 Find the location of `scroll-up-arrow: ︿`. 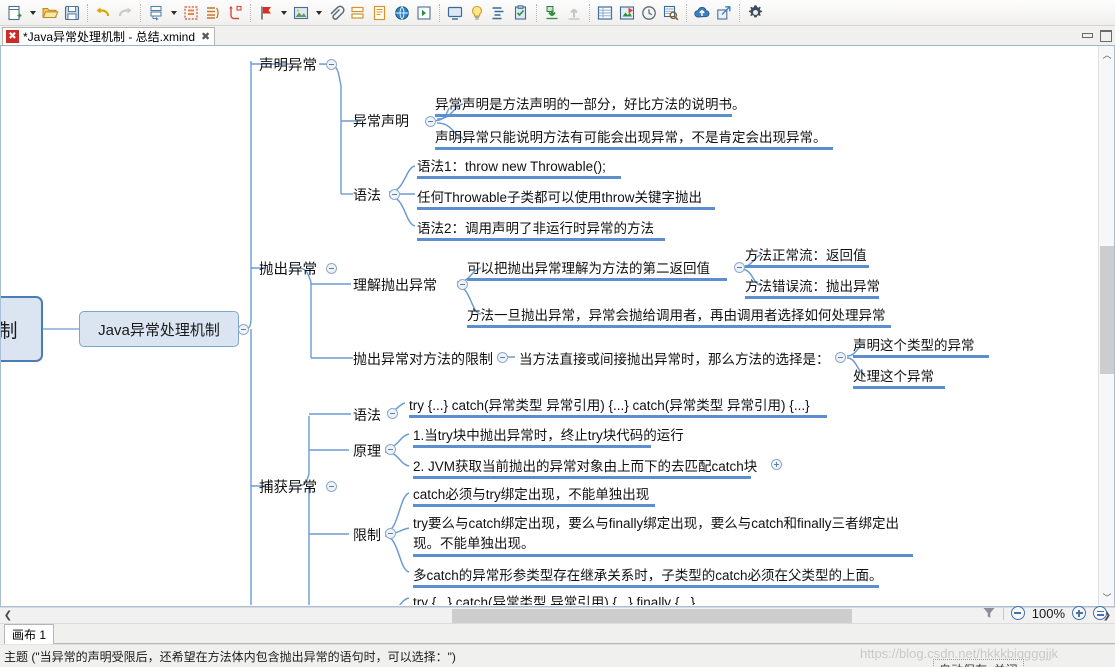

scroll-up-arrow: ︿ is located at coordinates (1106, 54).